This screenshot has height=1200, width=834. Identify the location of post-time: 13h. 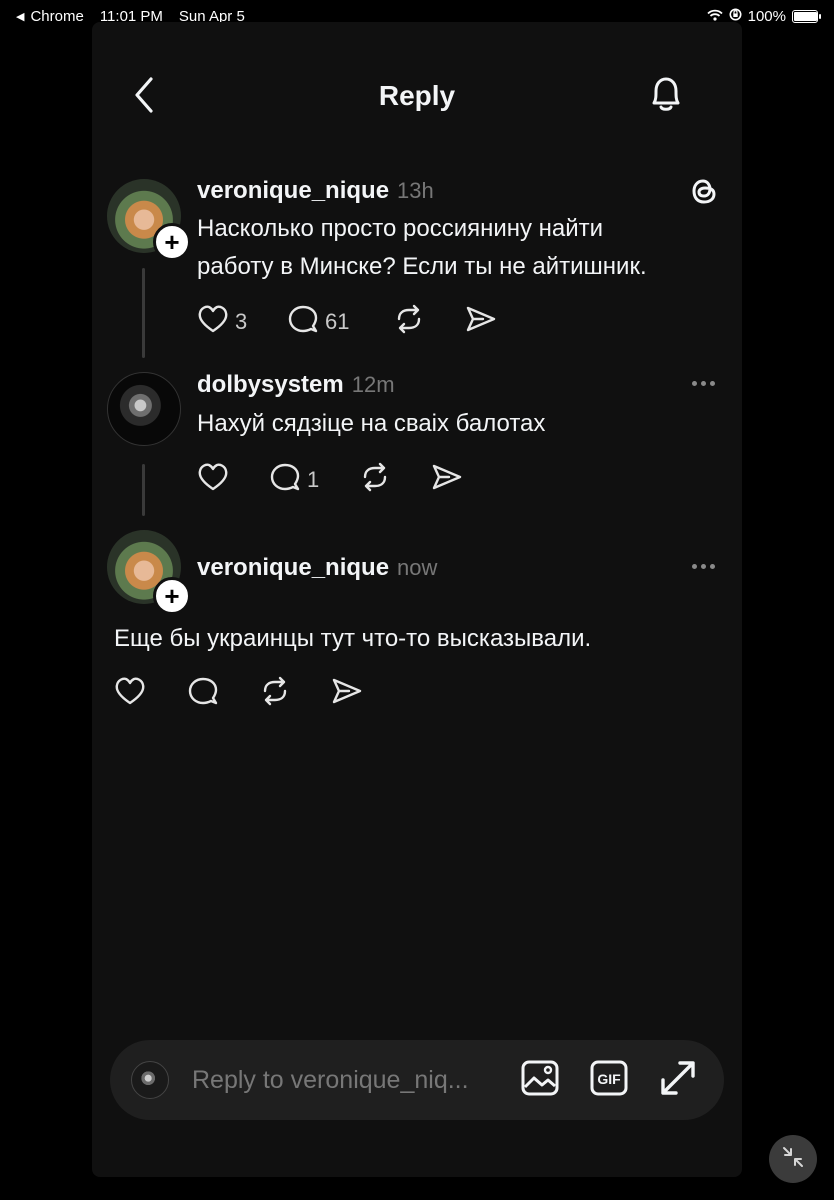
(415, 190).